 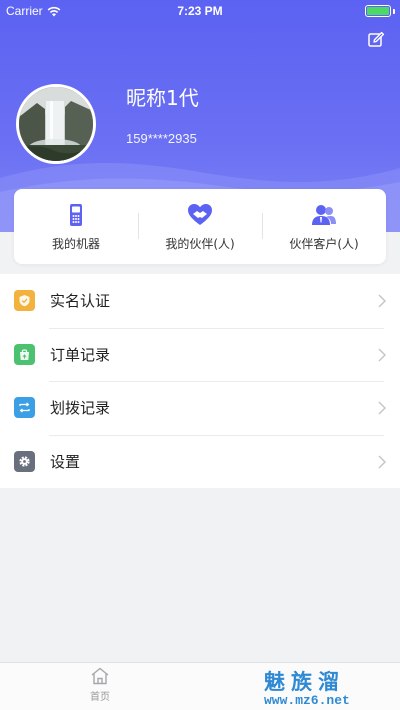 I want to click on my-partners-link: 我的伙伴(人), so click(x=200, y=226).